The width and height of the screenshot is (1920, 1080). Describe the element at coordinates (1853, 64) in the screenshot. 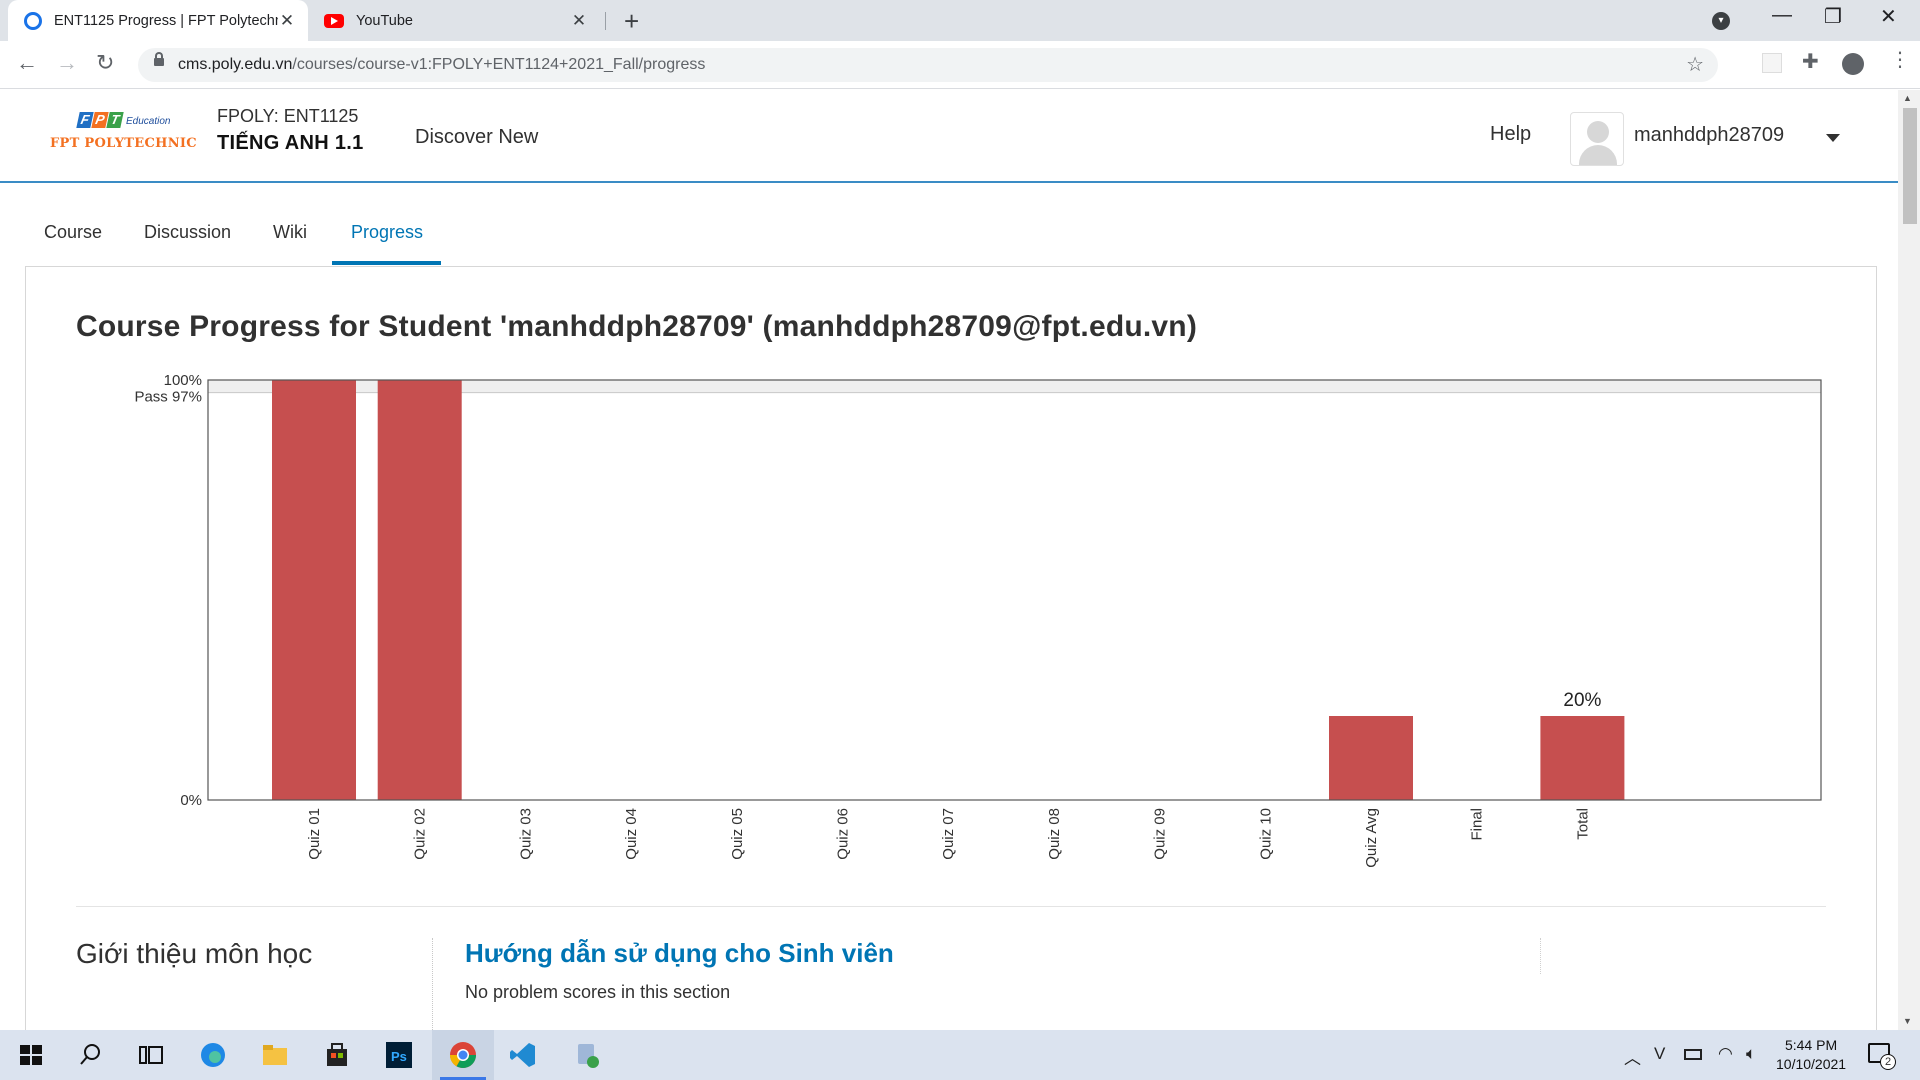

I see `profile-icon` at that location.